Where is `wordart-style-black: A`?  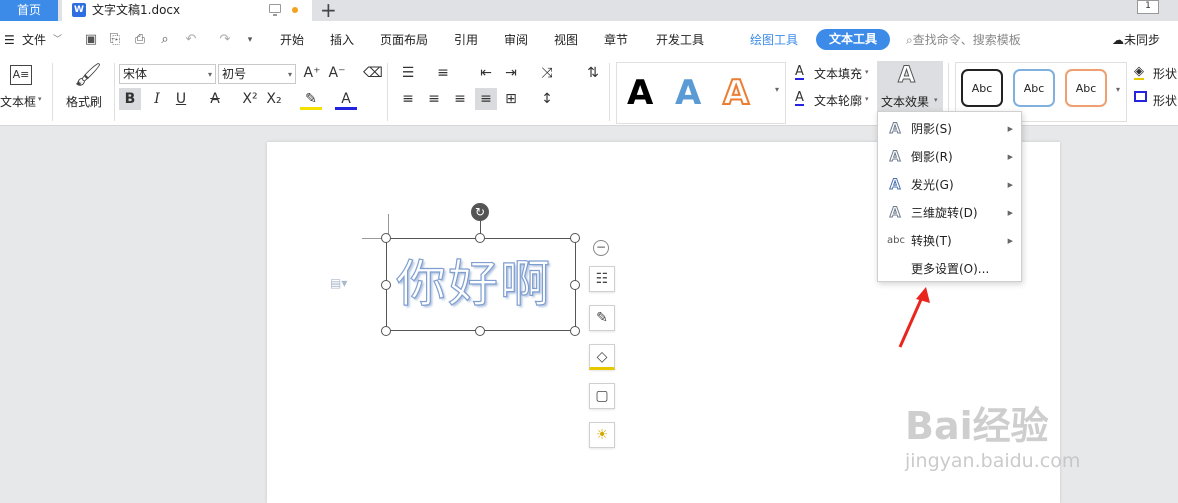 wordart-style-black: A is located at coordinates (640, 93).